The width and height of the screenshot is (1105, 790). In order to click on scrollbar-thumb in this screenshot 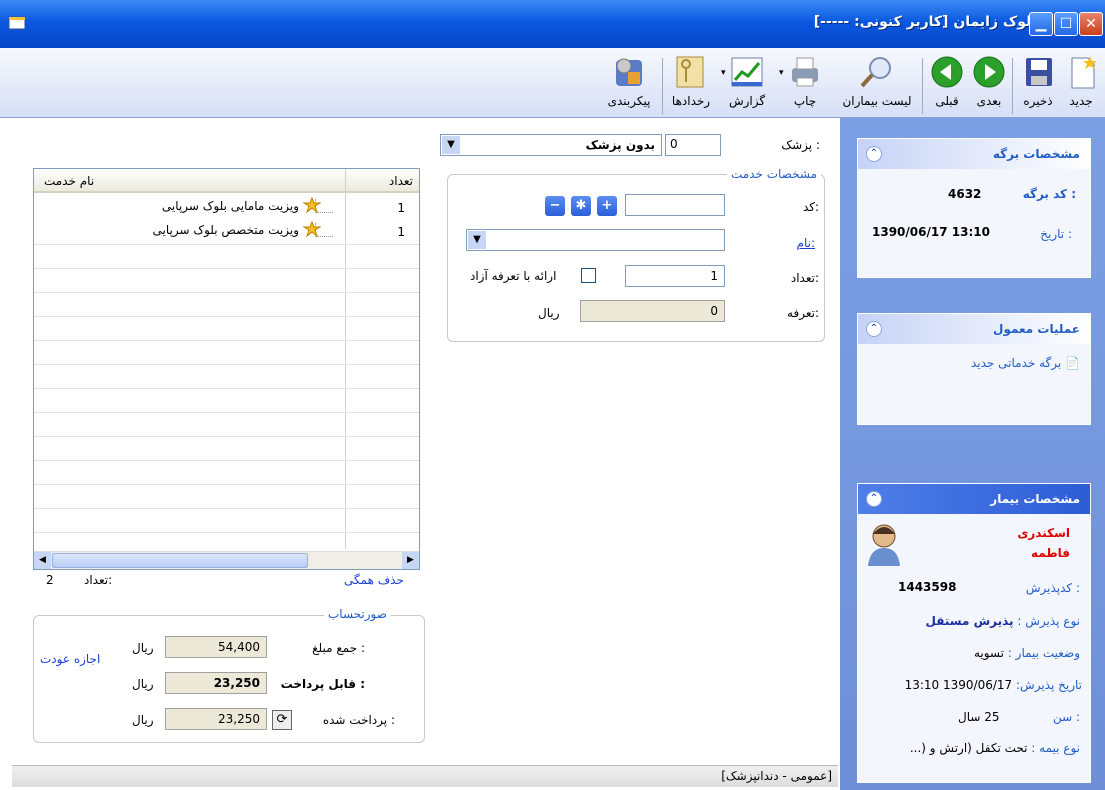, I will do `click(180, 560)`.